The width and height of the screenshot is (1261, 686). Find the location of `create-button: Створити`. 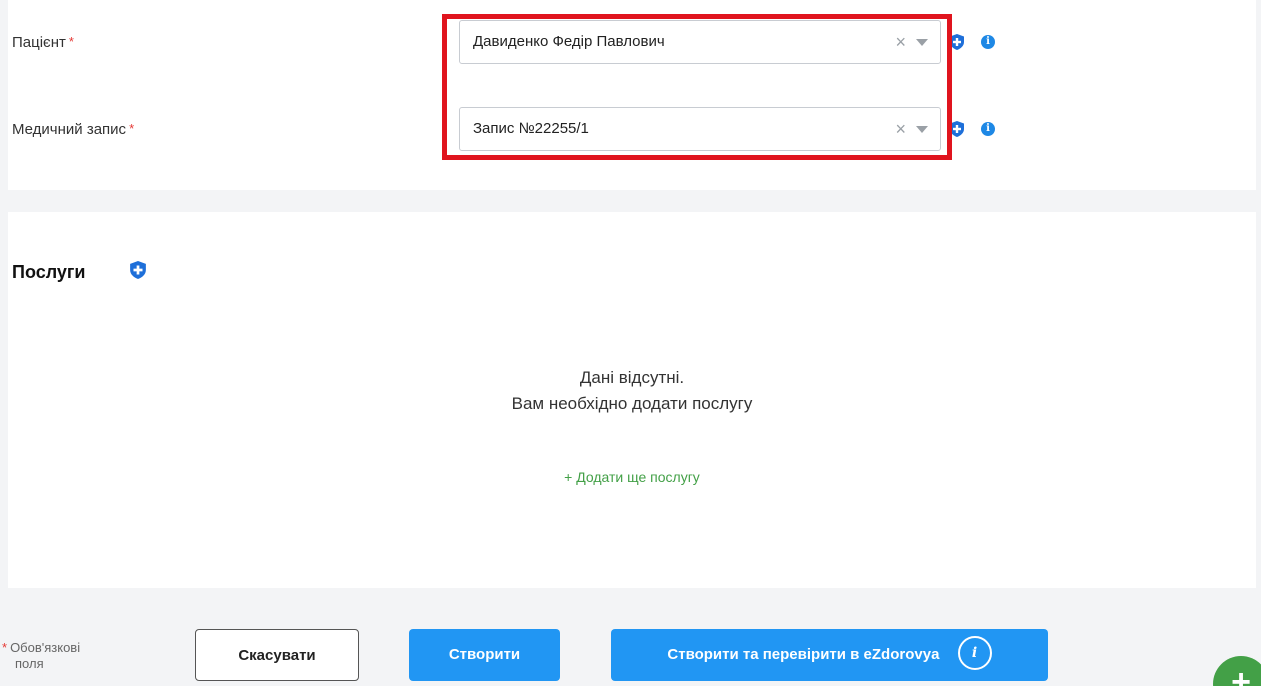

create-button: Створити is located at coordinates (484, 655).